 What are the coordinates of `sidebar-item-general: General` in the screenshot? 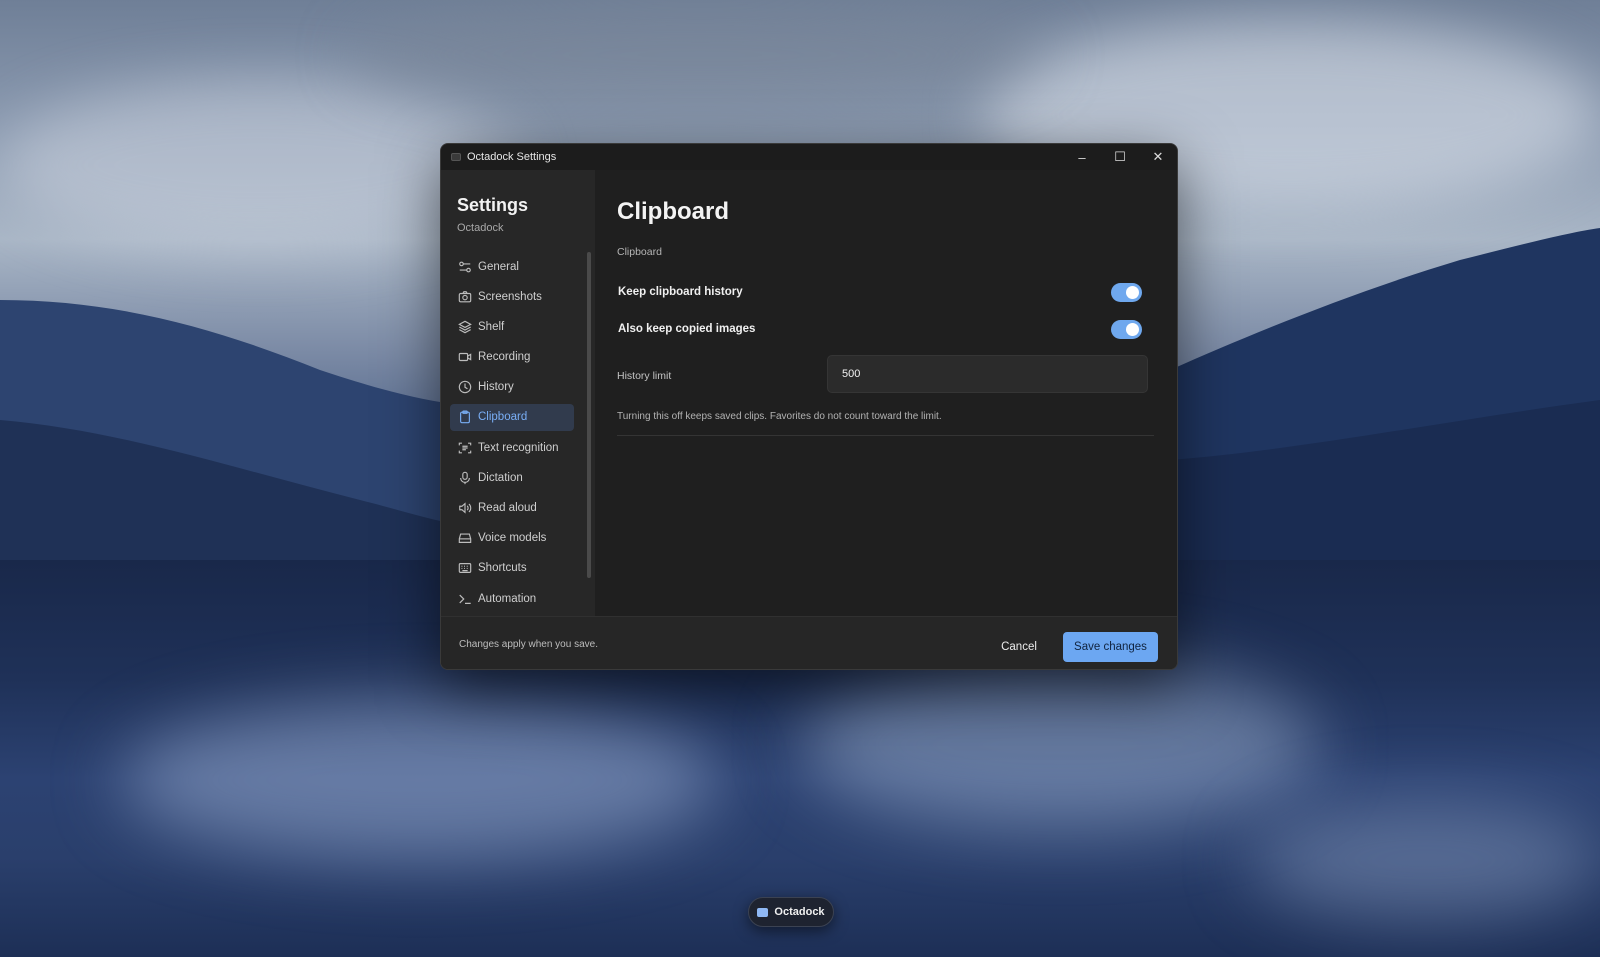 It's located at (512, 266).